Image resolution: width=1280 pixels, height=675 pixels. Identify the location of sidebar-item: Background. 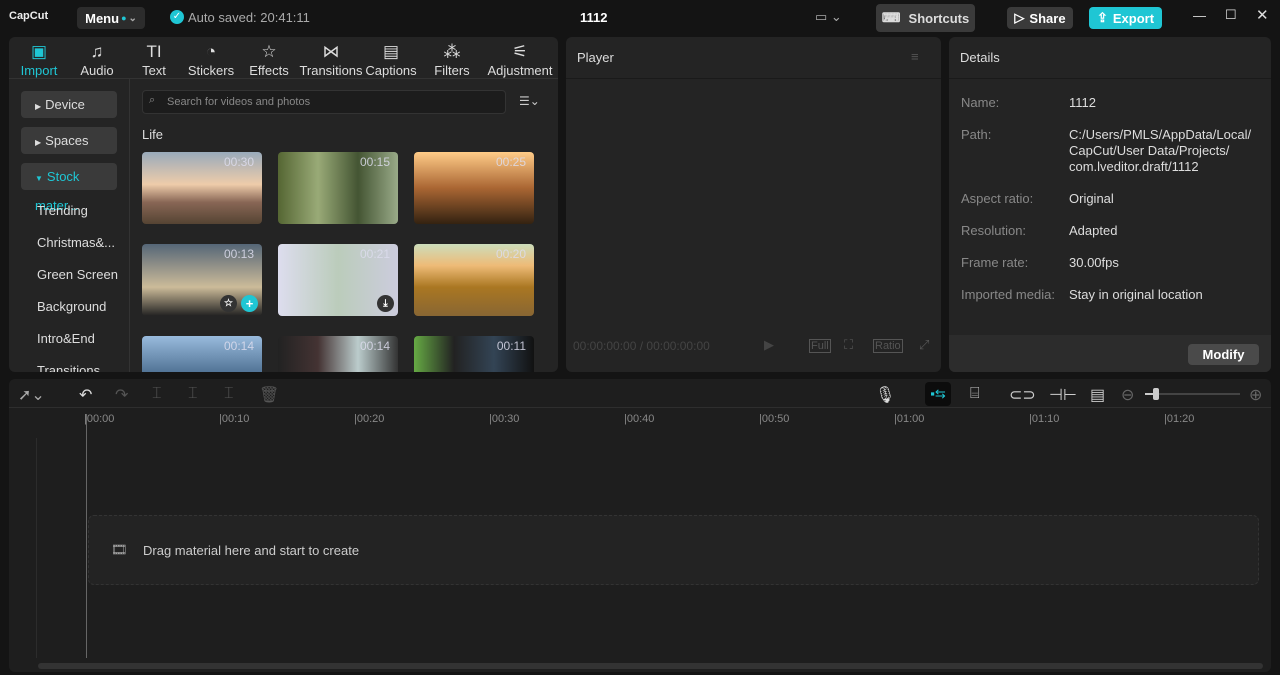
(71, 306).